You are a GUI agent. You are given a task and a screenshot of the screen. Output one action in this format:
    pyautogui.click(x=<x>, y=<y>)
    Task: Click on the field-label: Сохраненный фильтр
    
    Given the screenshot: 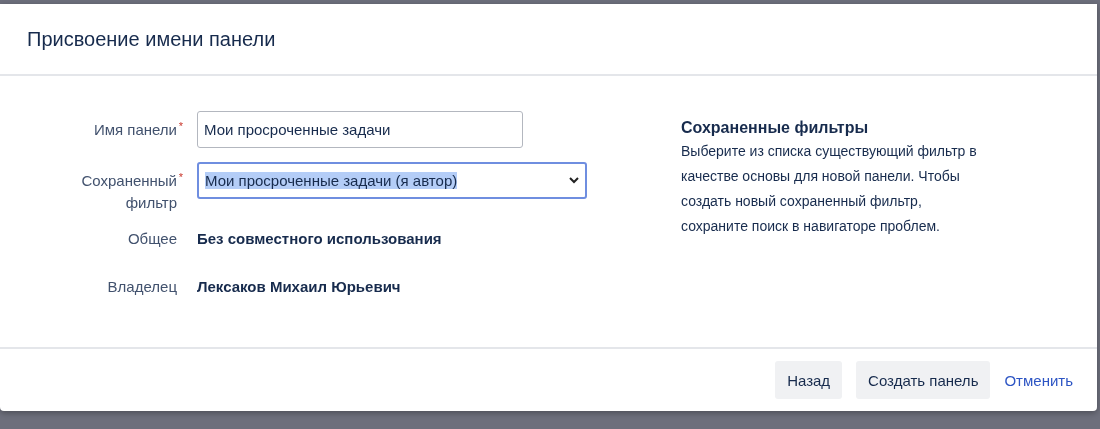 What is the action you would take?
    pyautogui.click(x=128, y=192)
    